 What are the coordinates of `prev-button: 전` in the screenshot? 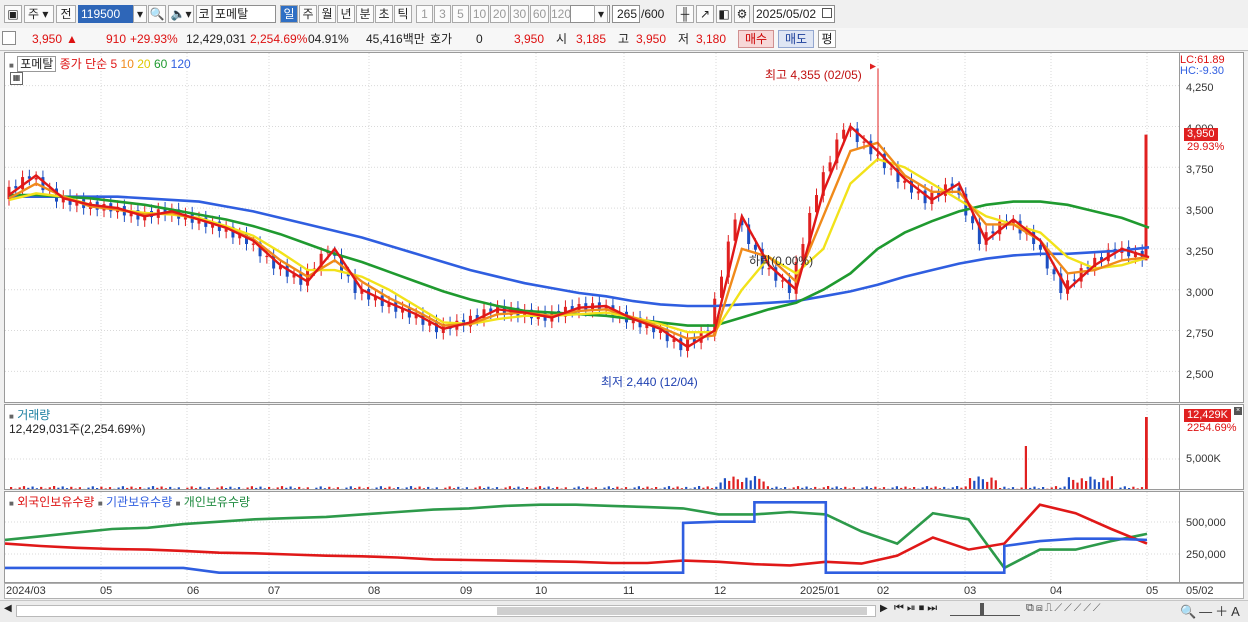 It's located at (66, 14).